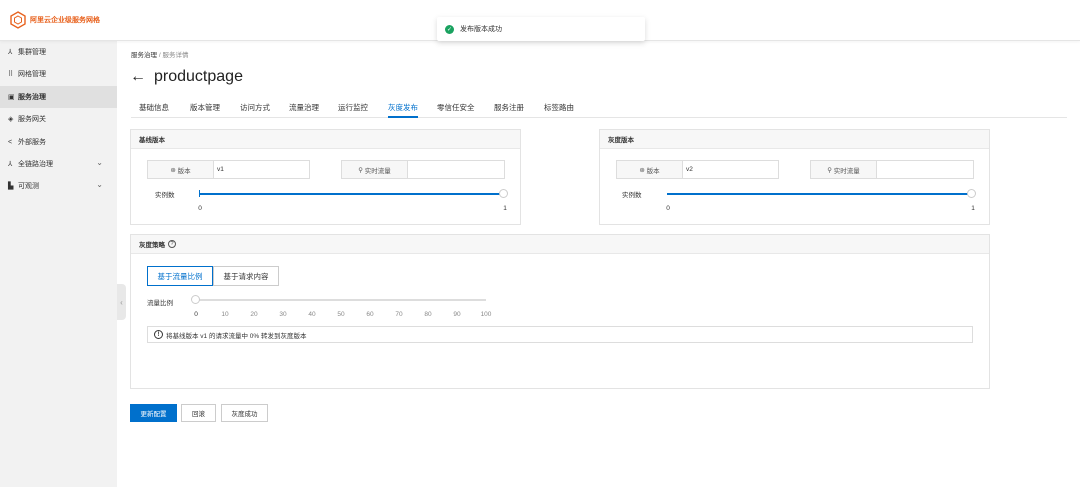  Describe the element at coordinates (198, 76) in the screenshot. I see `page-title: productpage` at that location.